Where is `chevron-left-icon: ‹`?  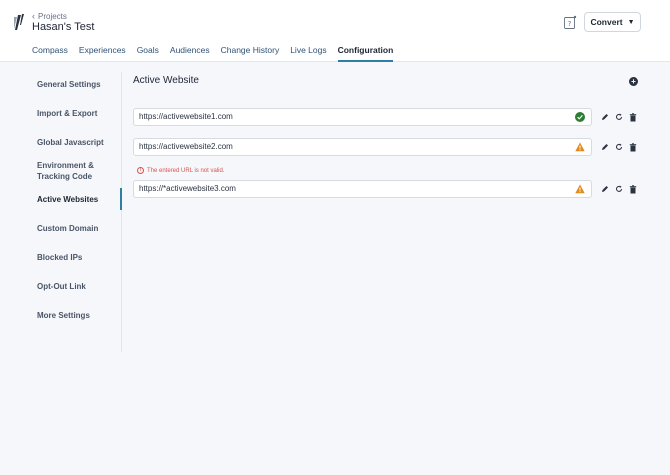
chevron-left-icon: ‹ is located at coordinates (33, 16).